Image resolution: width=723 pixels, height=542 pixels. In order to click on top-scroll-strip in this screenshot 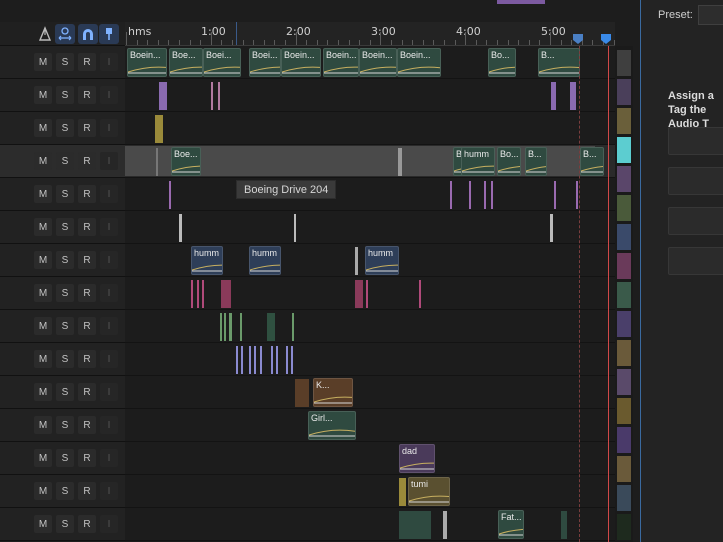, I will do `click(320, 11)`.